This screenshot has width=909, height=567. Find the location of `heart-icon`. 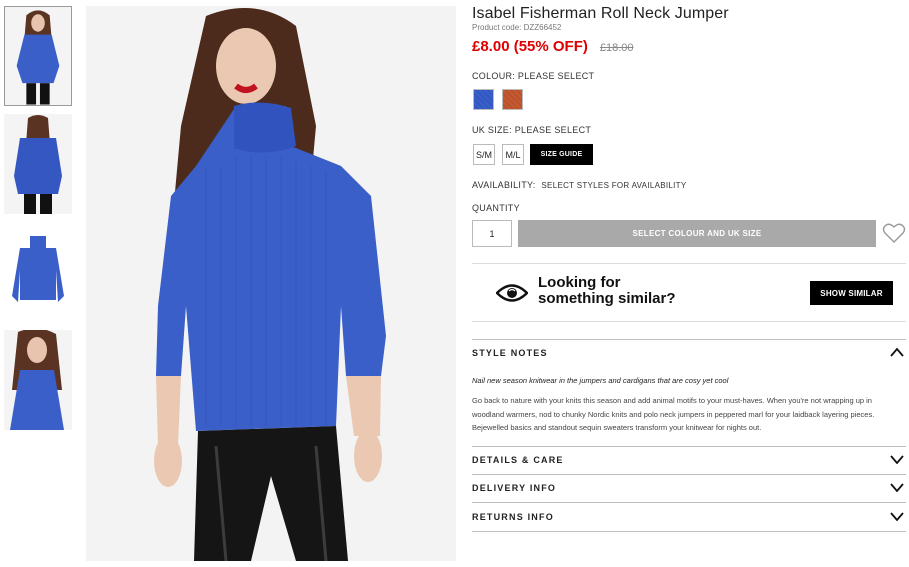

heart-icon is located at coordinates (894, 233).